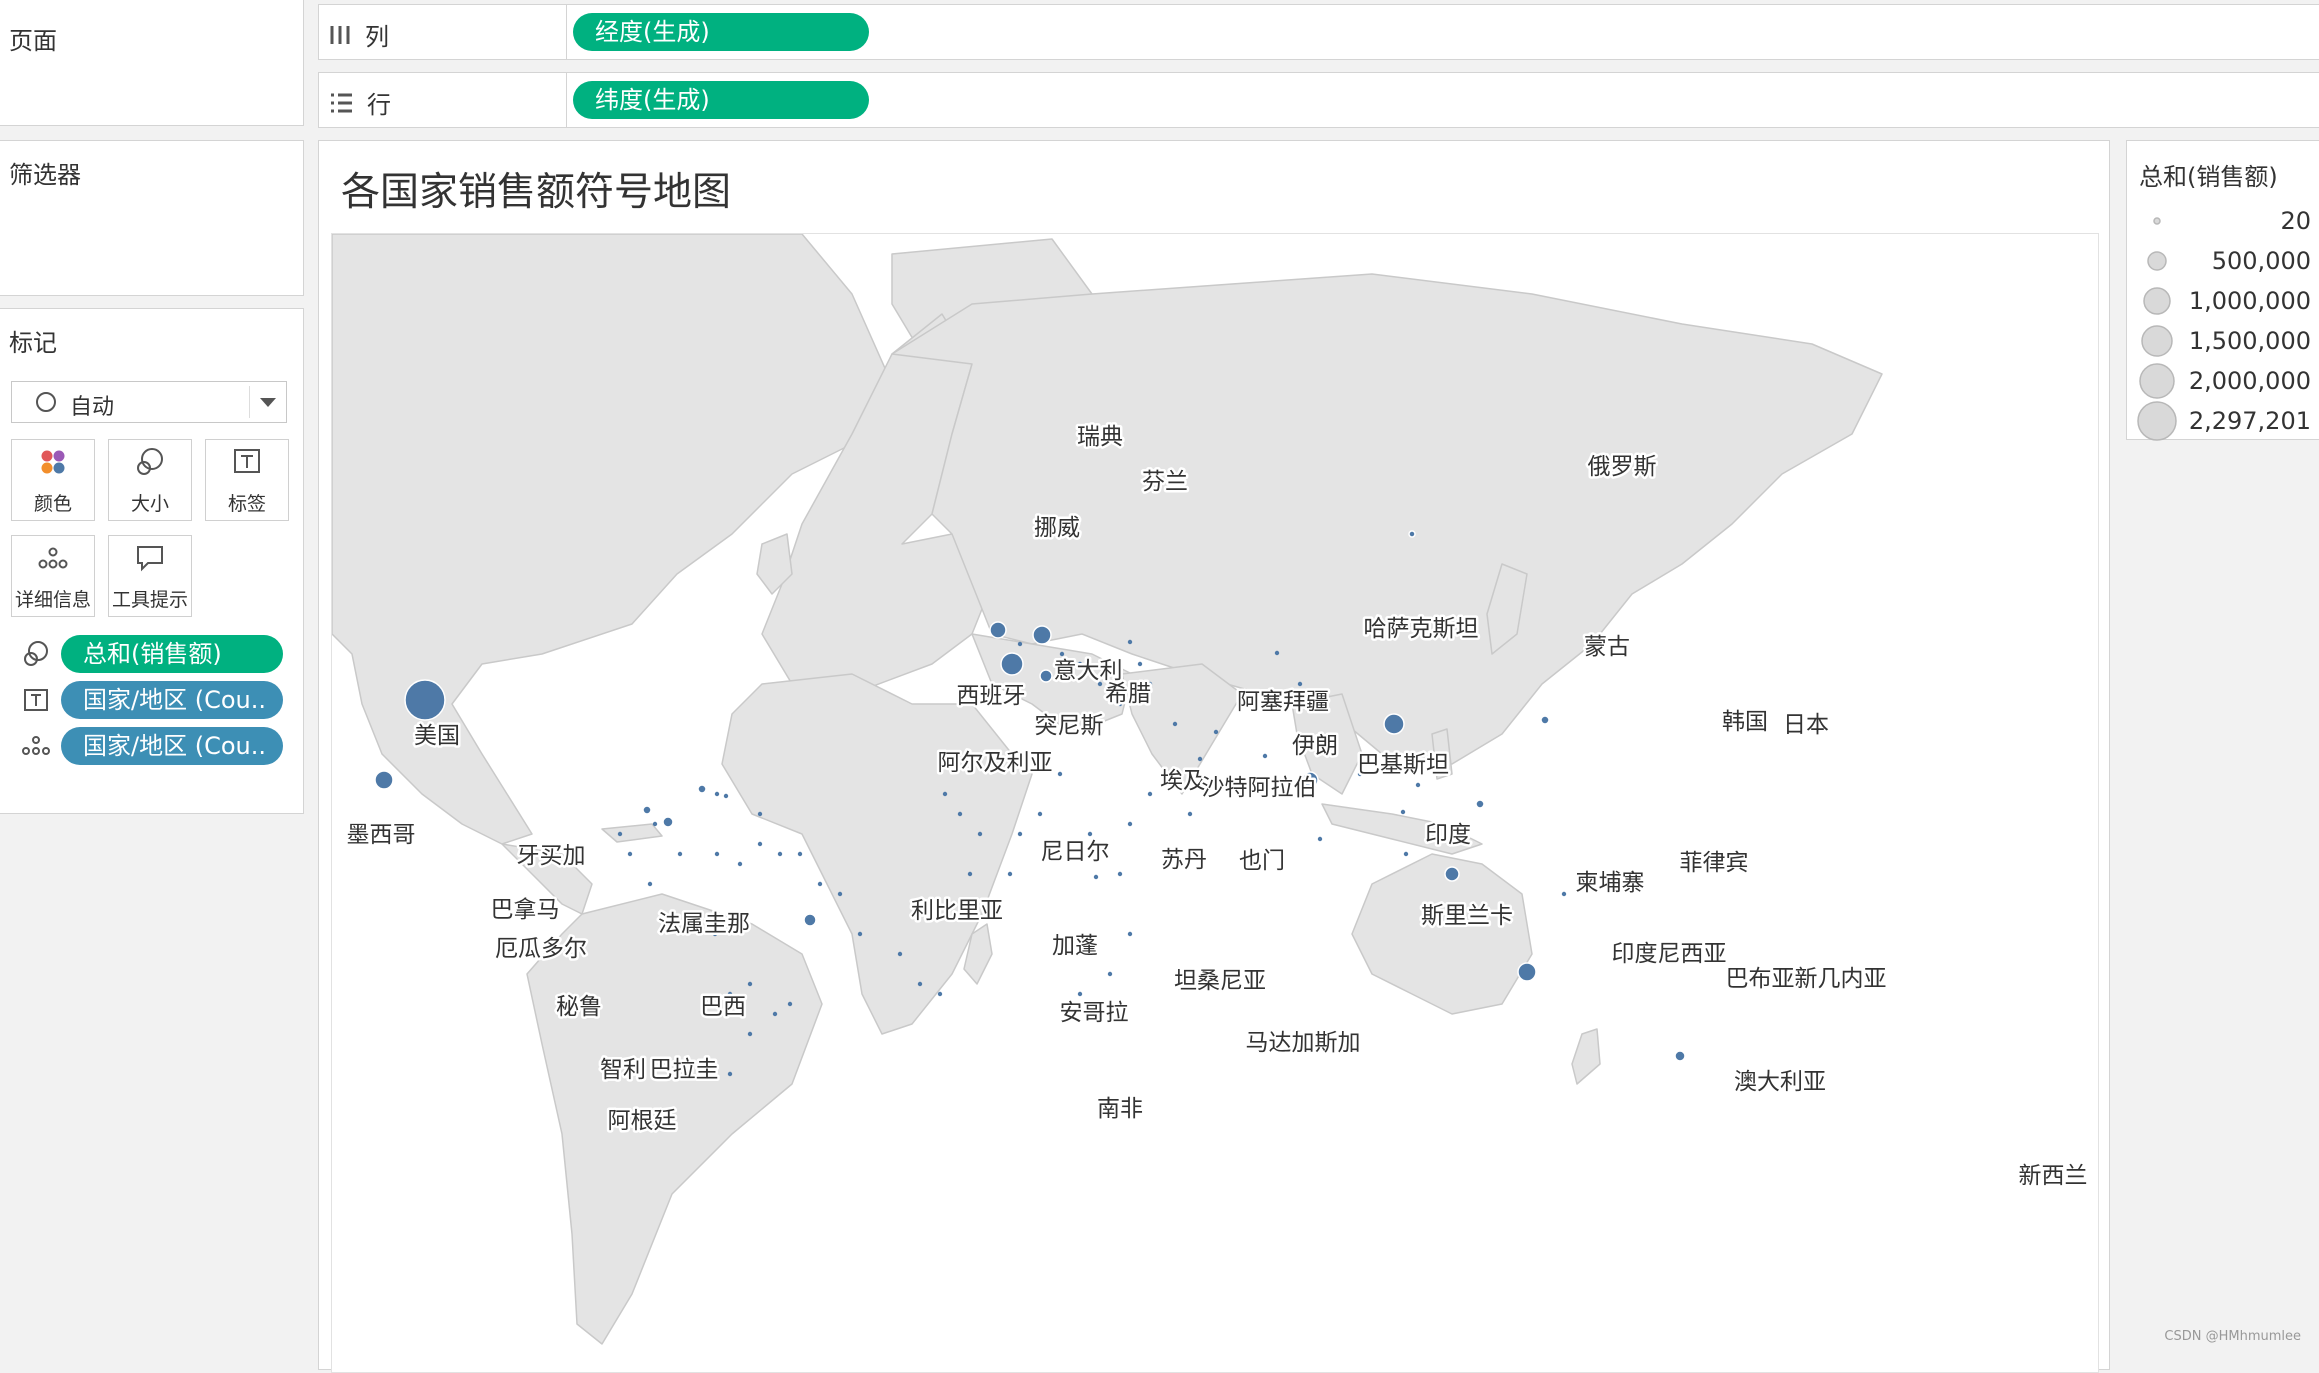  I want to click on country-label-pill: 国家/地区 (Cou.., so click(172, 700).